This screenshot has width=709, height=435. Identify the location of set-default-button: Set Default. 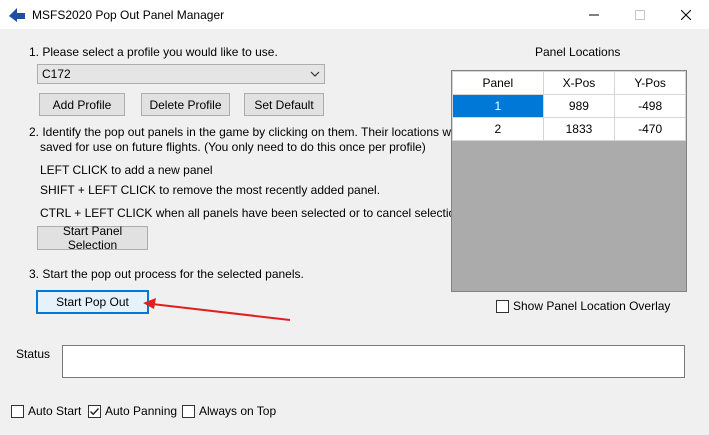
(284, 104).